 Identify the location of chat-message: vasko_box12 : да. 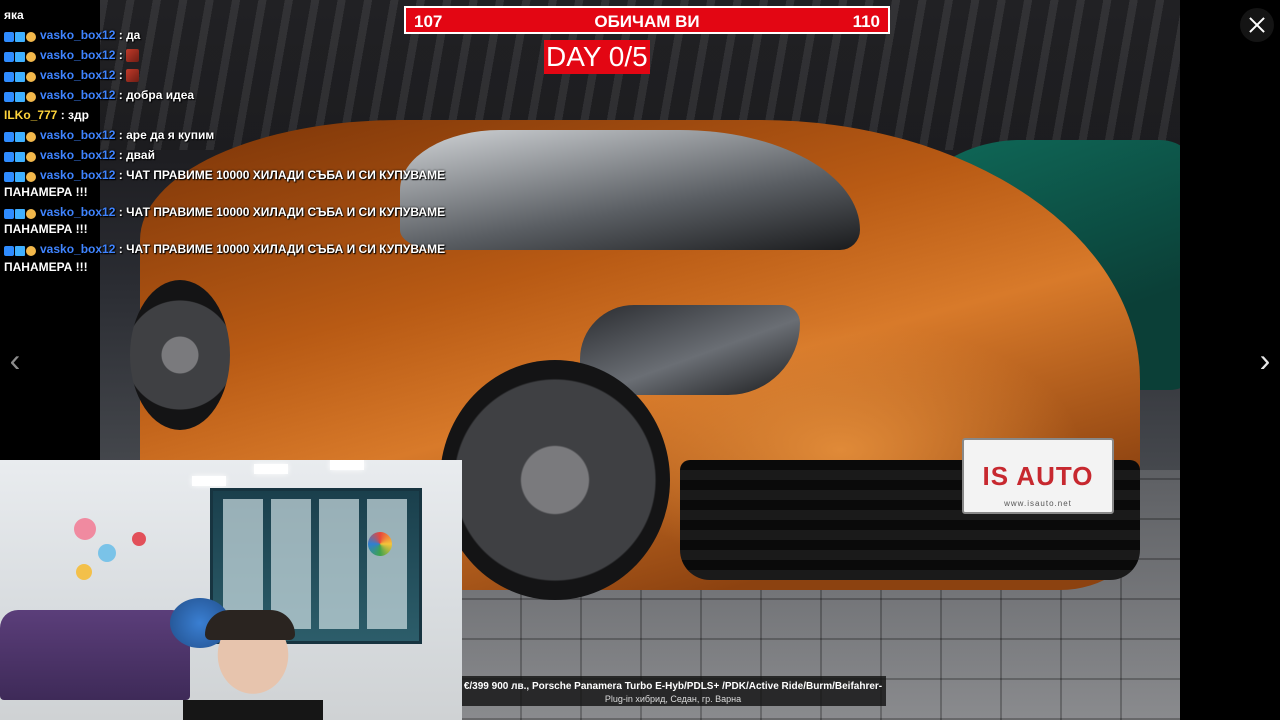
(72, 35).